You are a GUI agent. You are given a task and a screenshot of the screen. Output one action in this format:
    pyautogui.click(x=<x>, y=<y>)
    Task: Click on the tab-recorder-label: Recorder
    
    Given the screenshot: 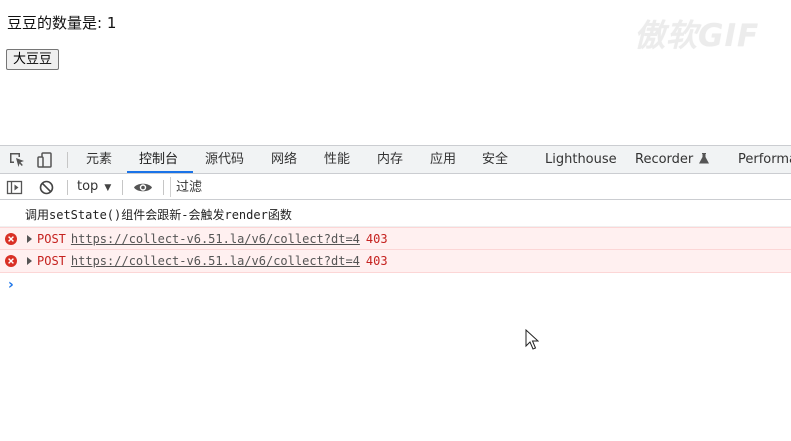 What is the action you would take?
    pyautogui.click(x=664, y=159)
    